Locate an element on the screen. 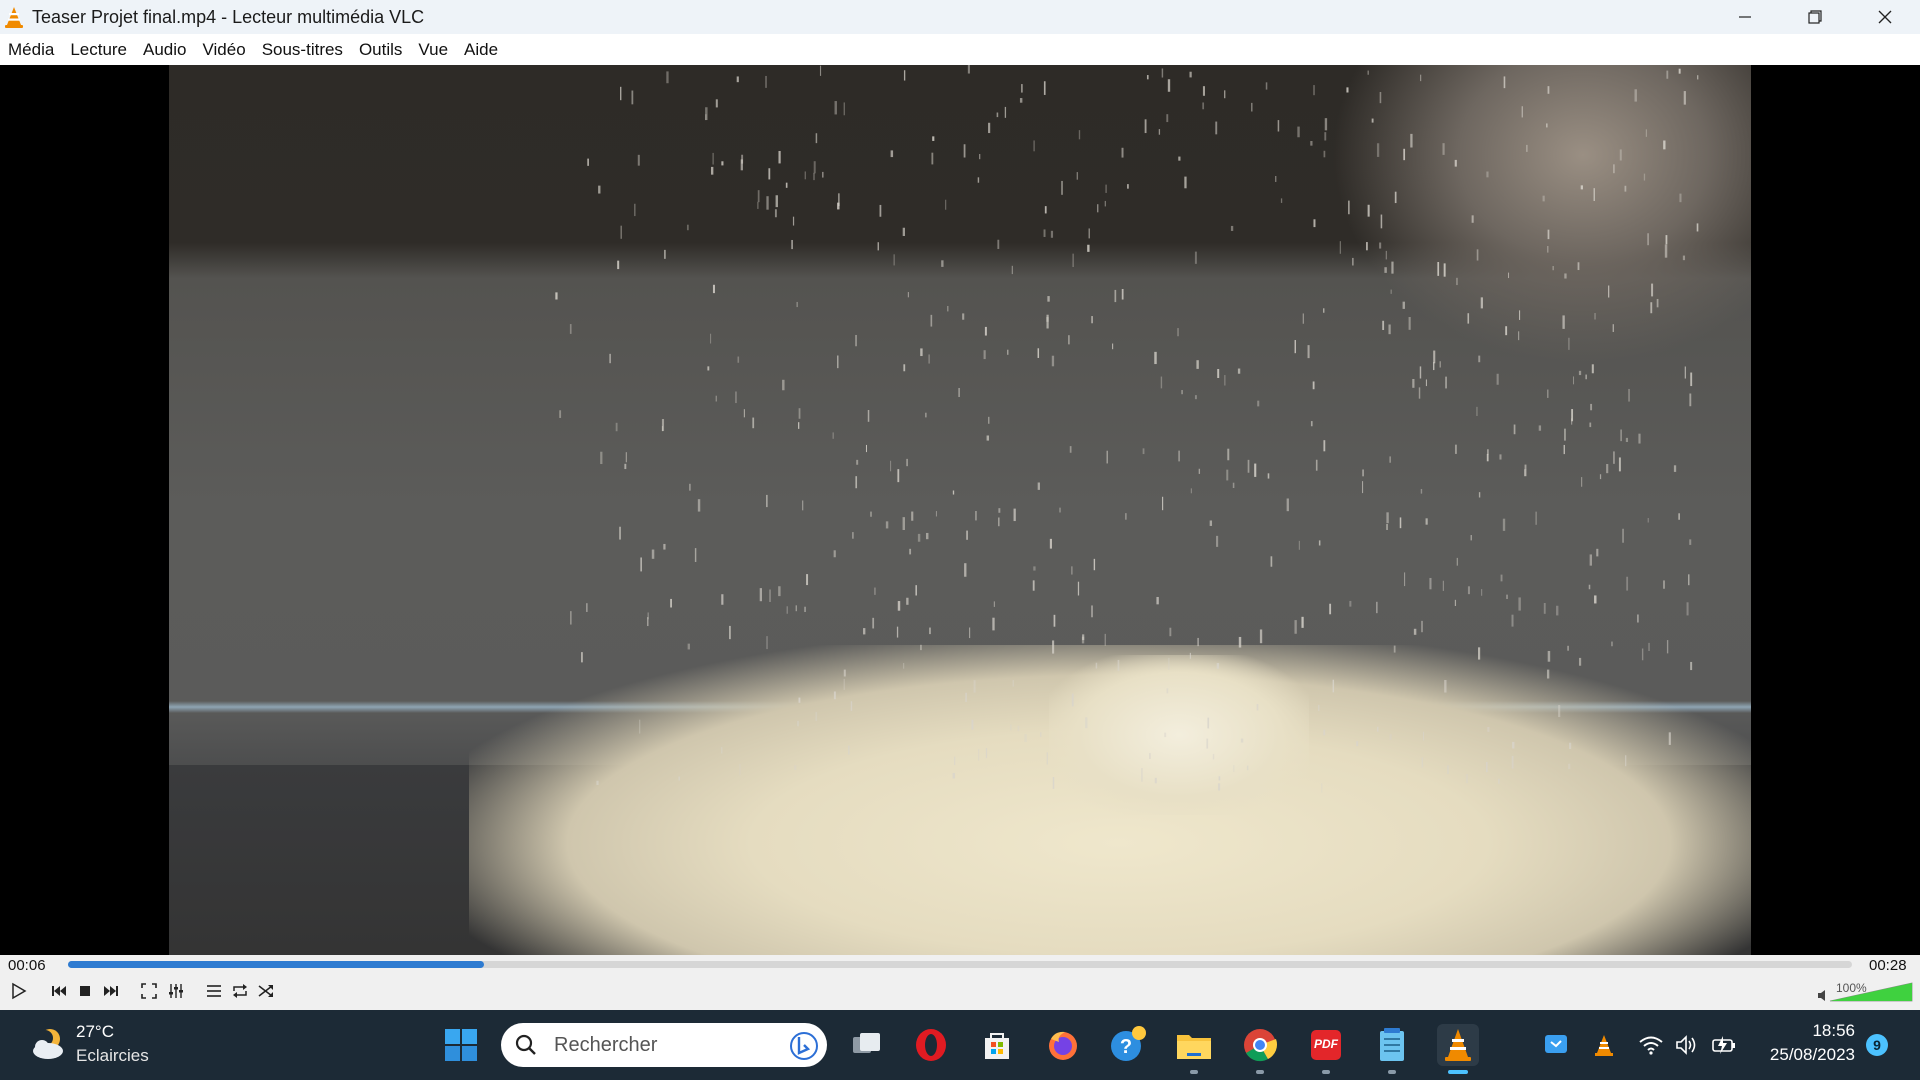 This screenshot has width=1920, height=1080. minimize-button is located at coordinates (1745, 17).